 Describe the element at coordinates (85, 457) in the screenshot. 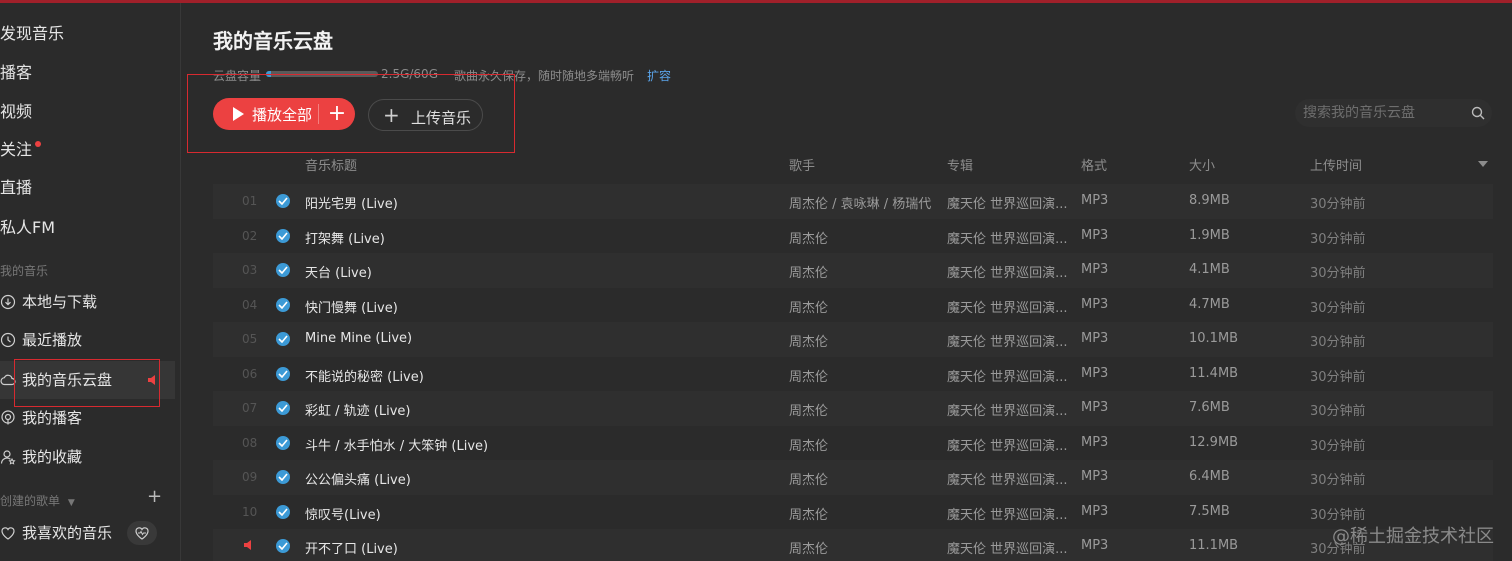

I see `sidebar-item-favorites: 我的收藏` at that location.